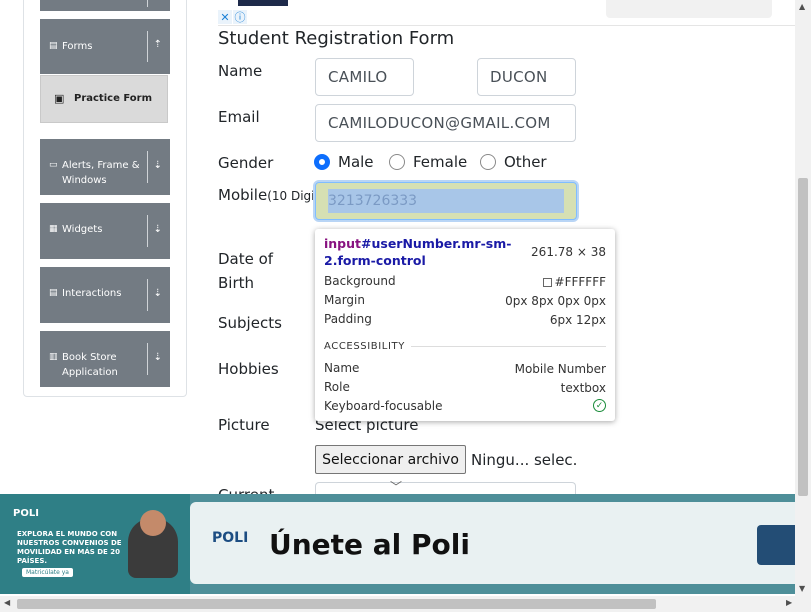 This screenshot has width=811, height=612. I want to click on banner-headline: Únete al Poli, so click(369, 544).